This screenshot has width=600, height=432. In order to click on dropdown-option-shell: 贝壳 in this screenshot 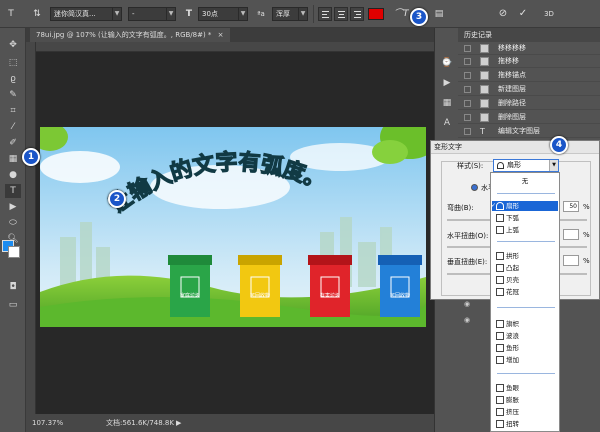, I will do `click(525, 280)`.